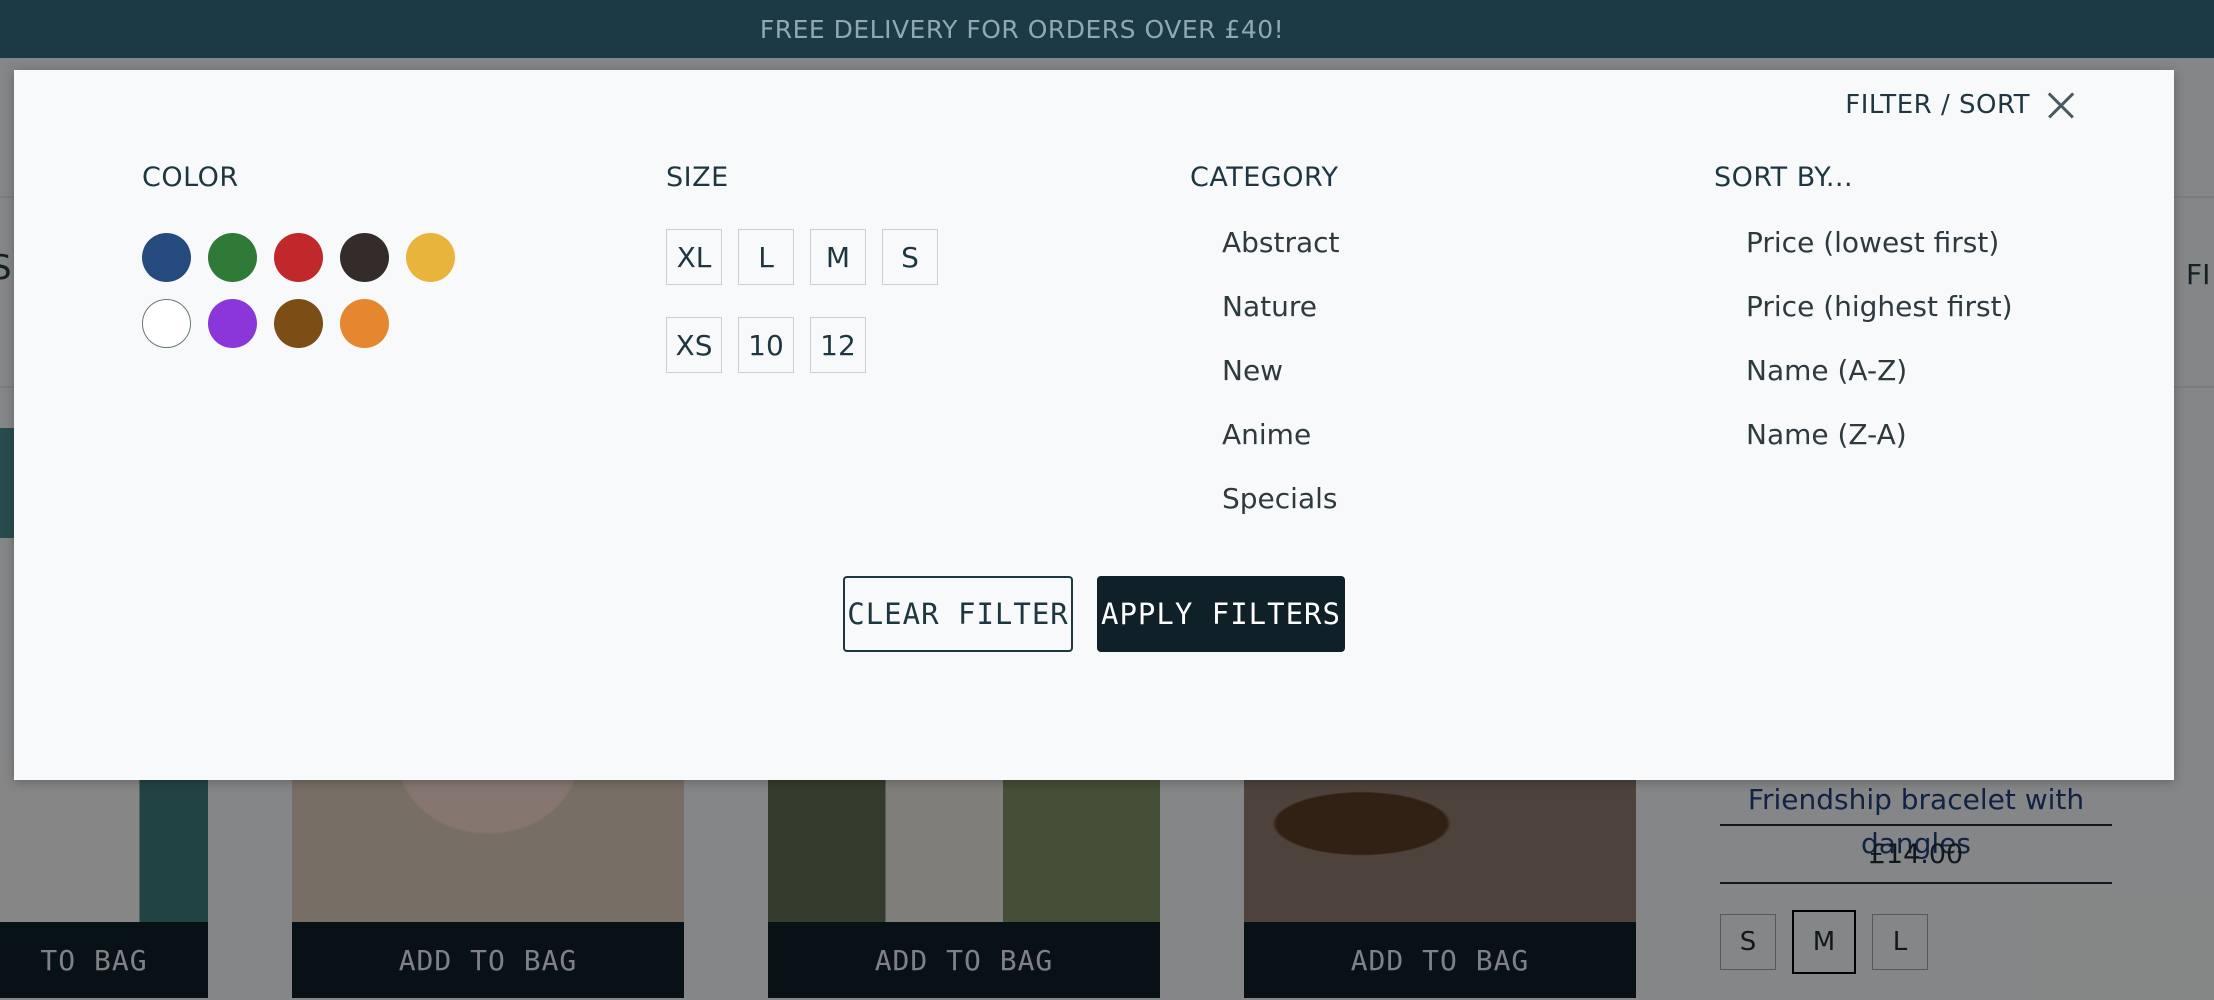  What do you see at coordinates (1022, 29) in the screenshot?
I see `promo-text: FREE DELIVERY FOR ORDERS OVER £40!` at bounding box center [1022, 29].